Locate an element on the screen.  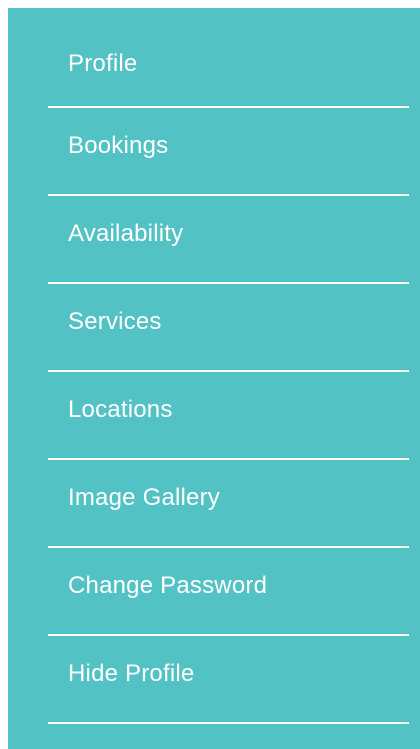
sidebar-item-services: Services is located at coordinates (228, 328).